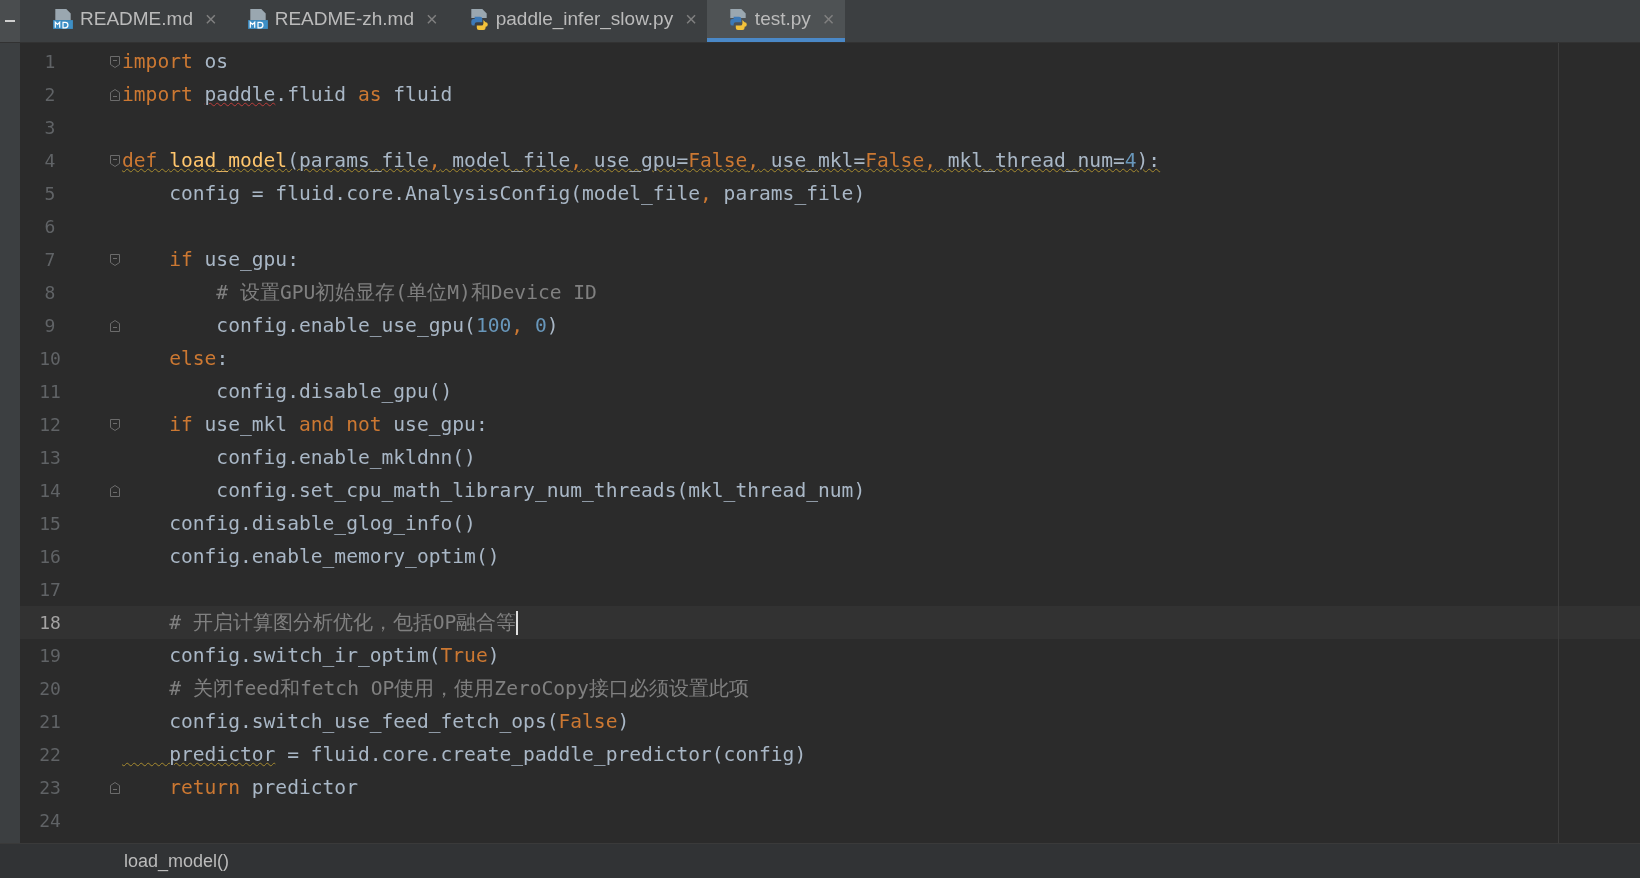 This screenshot has height=878, width=1640. What do you see at coordinates (345, 457) in the screenshot?
I see `code-line: config.enable_mkldnn()` at bounding box center [345, 457].